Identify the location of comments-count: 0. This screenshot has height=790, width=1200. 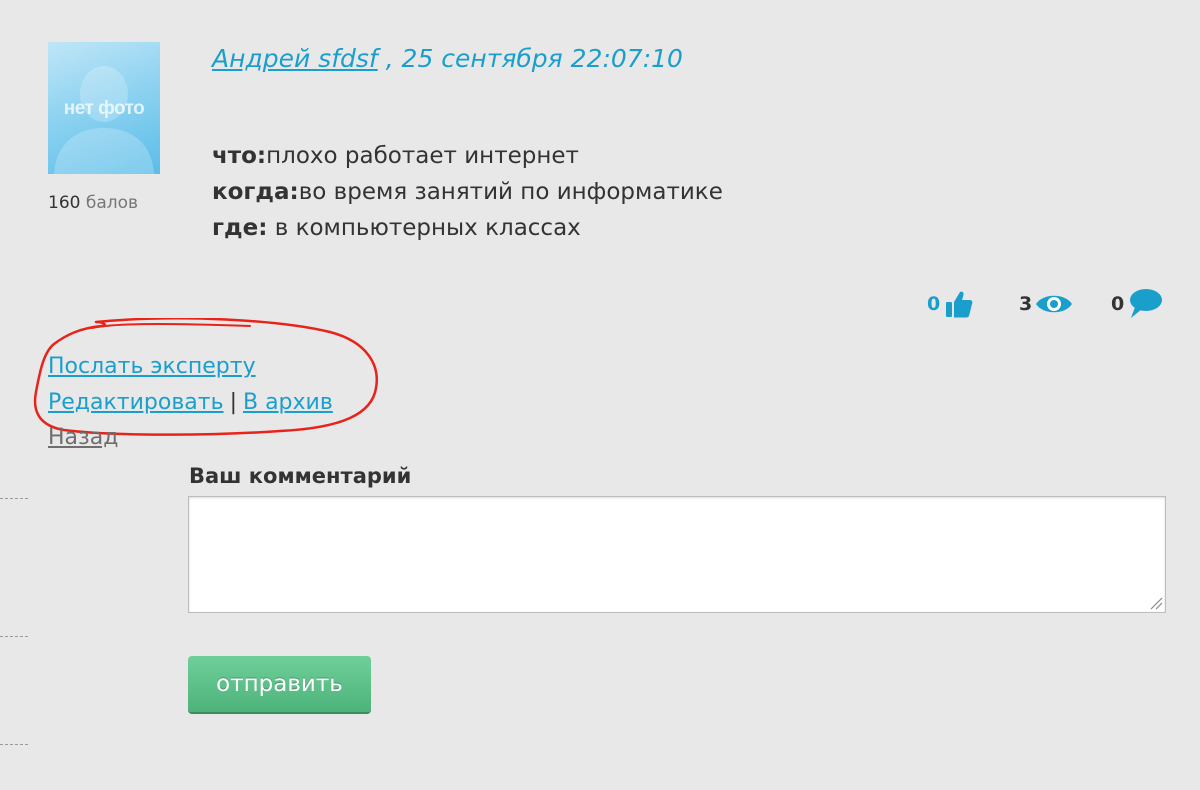
(1118, 304).